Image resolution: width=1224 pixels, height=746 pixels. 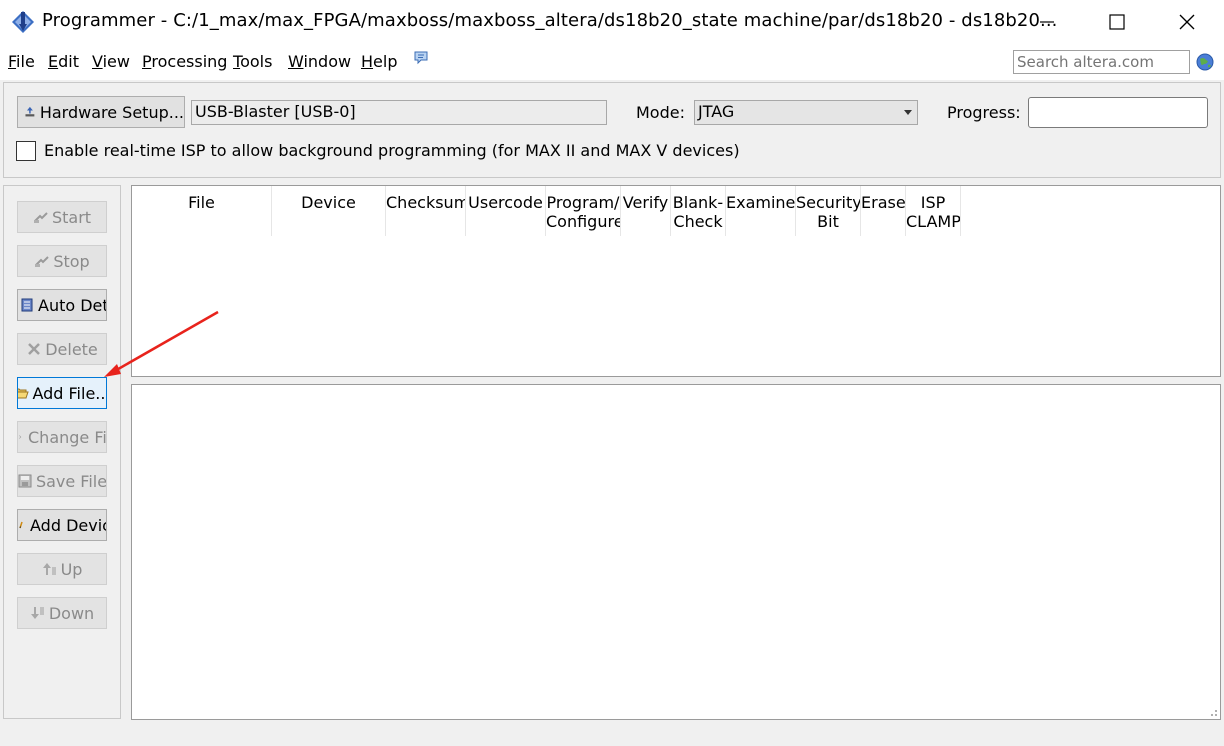 What do you see at coordinates (984, 112) in the screenshot?
I see `progress-label: Progress:` at bounding box center [984, 112].